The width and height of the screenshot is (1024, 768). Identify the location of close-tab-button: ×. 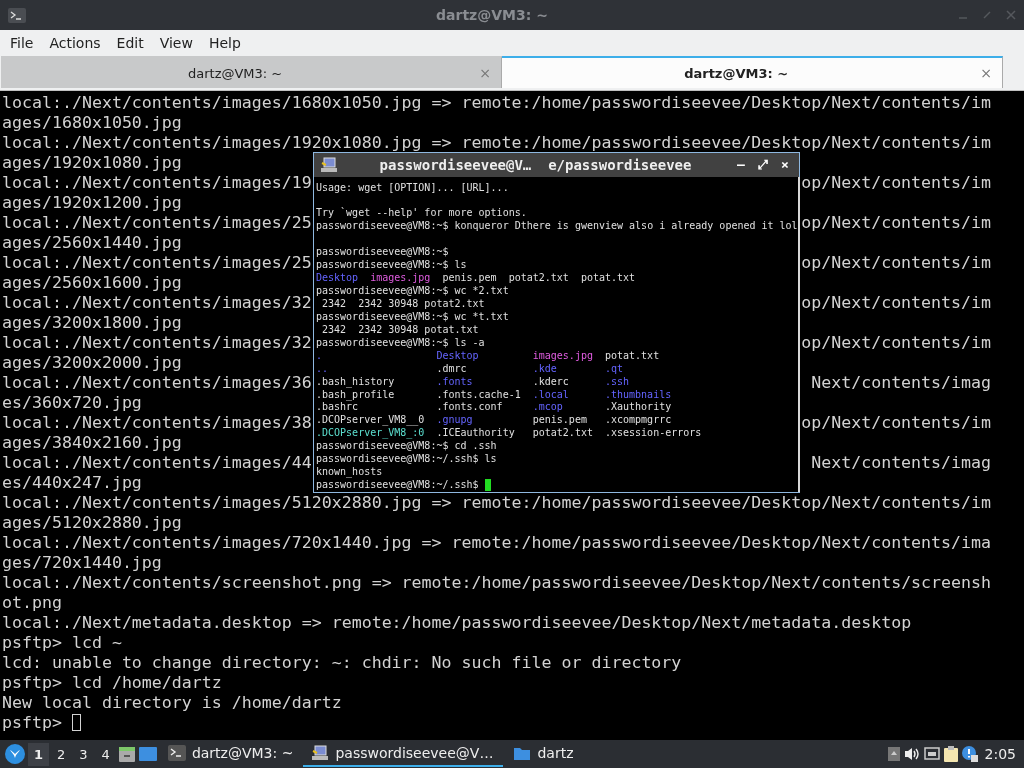
(986, 73).